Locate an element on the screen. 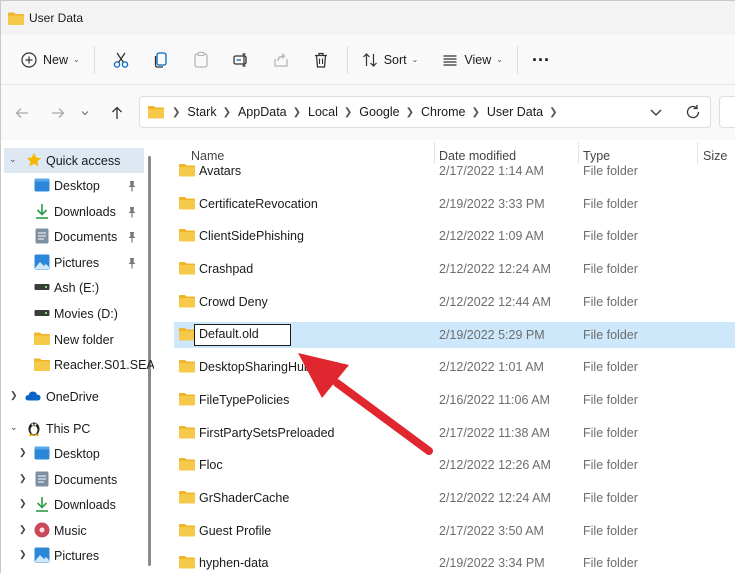  cut-button is located at coordinates (121, 60).